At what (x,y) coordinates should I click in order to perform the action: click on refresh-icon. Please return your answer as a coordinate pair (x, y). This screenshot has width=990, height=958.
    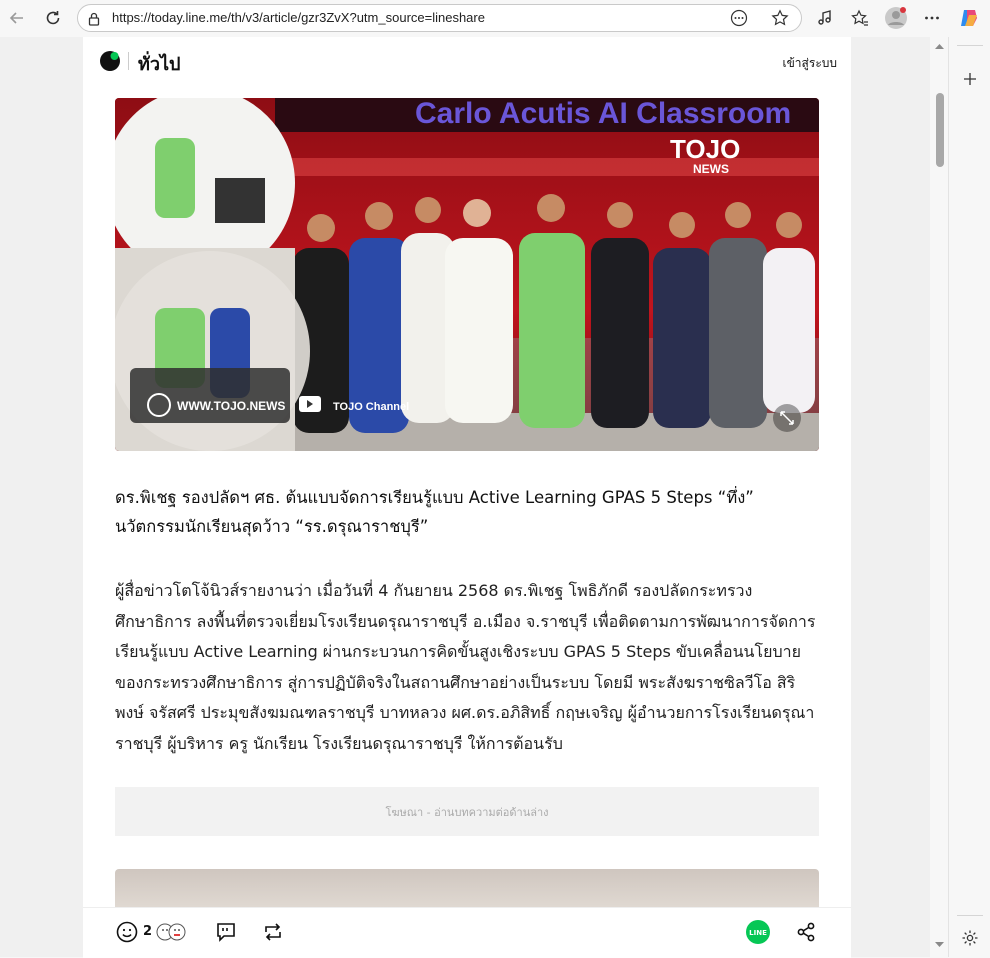
    Looking at the image, I should click on (53, 18).